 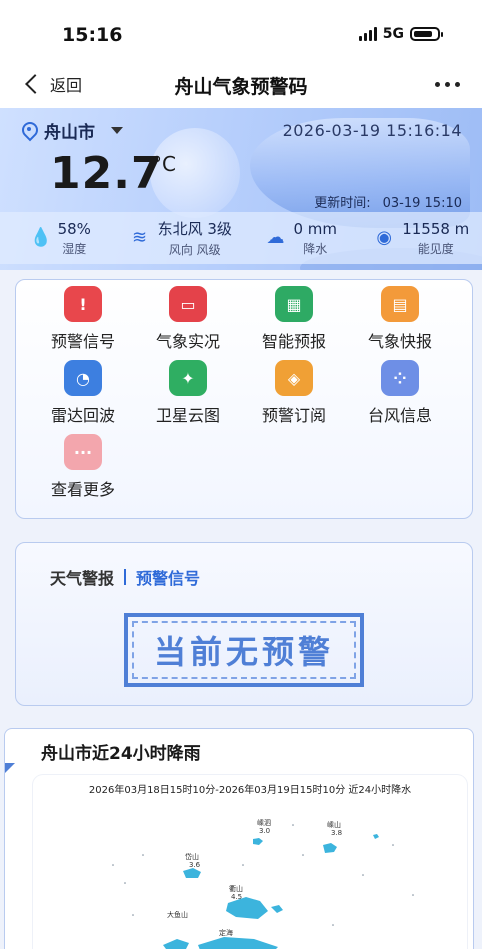 What do you see at coordinates (400, 378) in the screenshot?
I see `typhoon-node-icon: ⁘` at bounding box center [400, 378].